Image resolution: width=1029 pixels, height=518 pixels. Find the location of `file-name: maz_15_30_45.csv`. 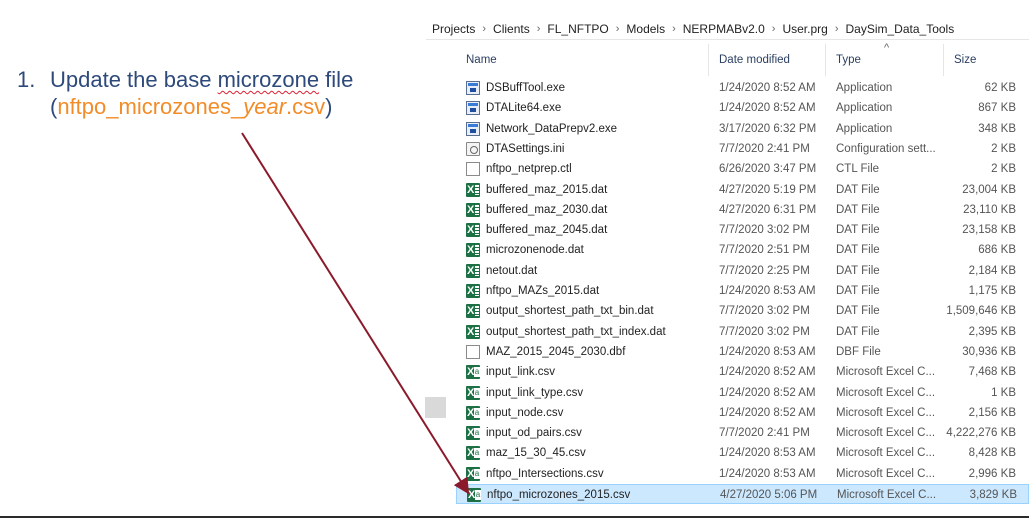

file-name: maz_15_30_45.csv is located at coordinates (536, 453).